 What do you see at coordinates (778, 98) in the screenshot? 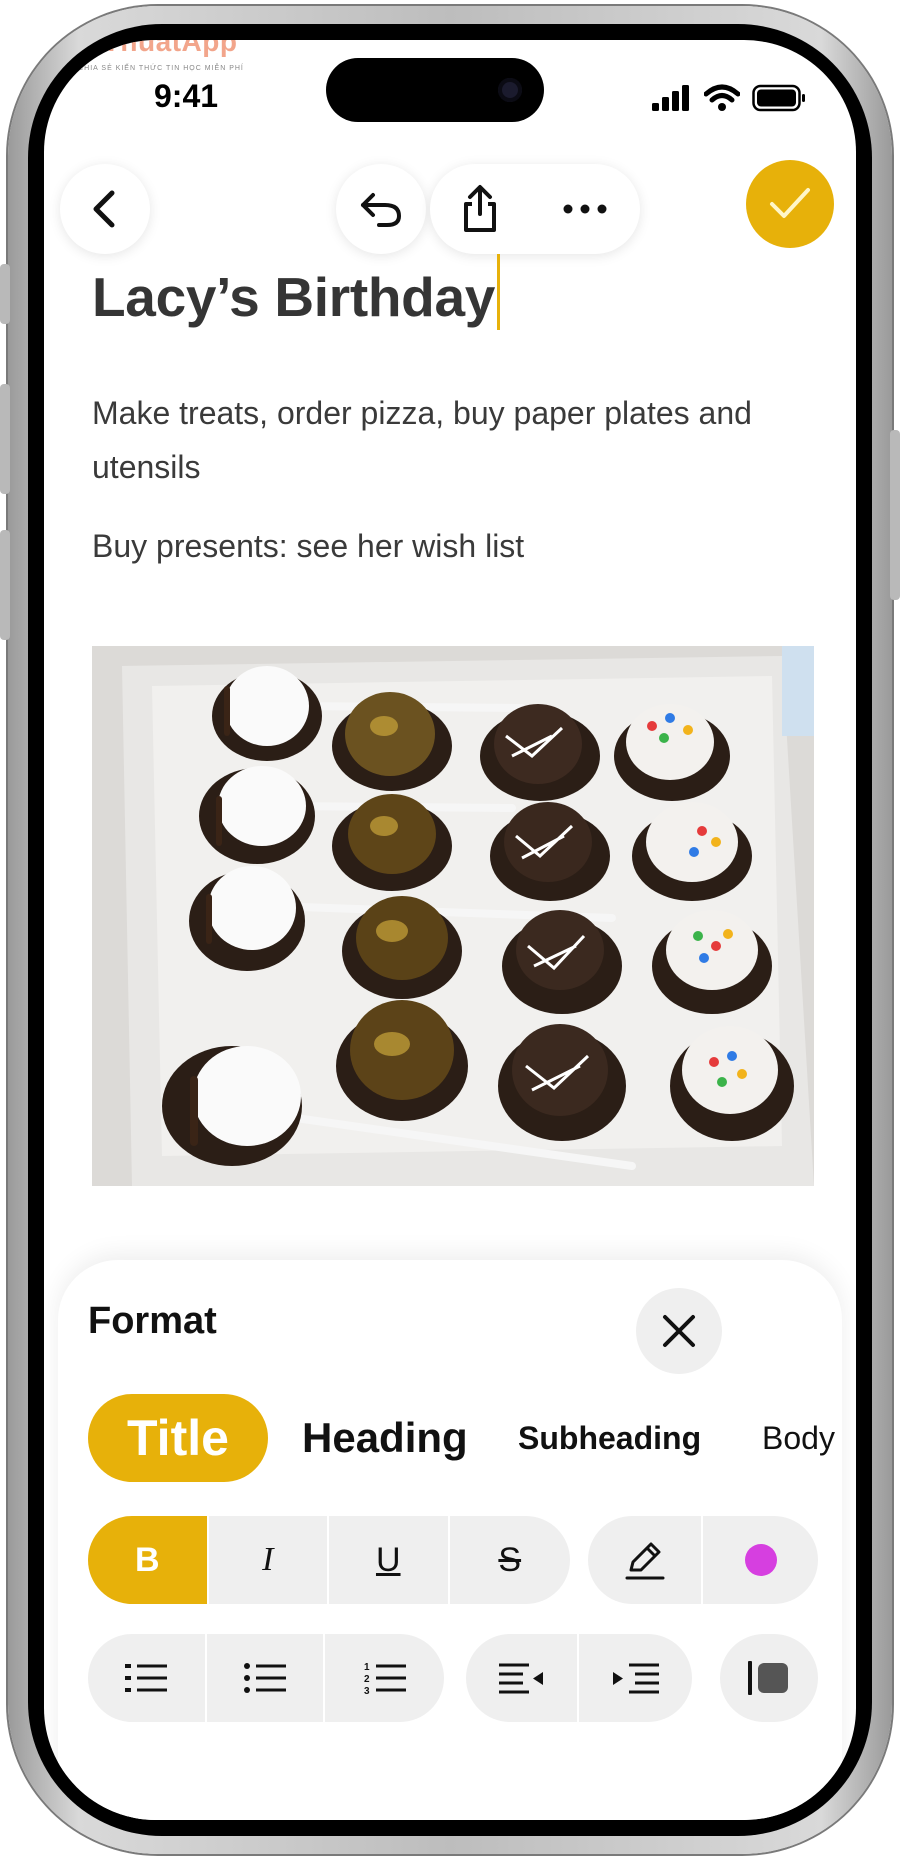
I see `battery-icon` at bounding box center [778, 98].